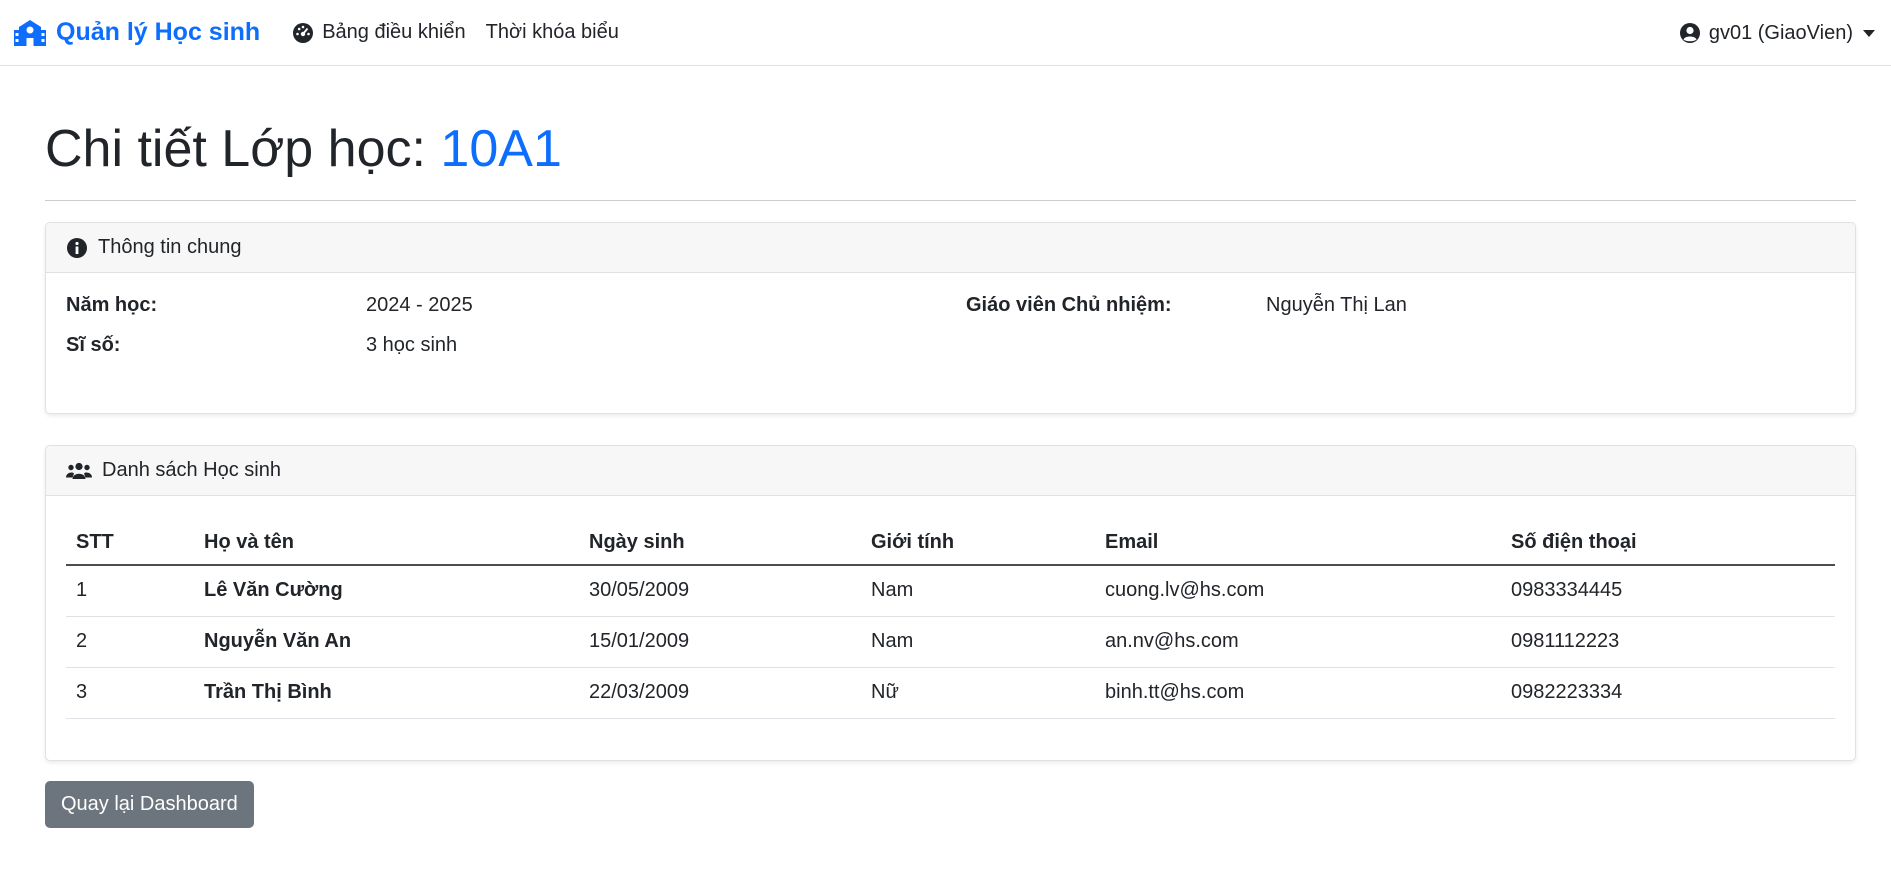 The width and height of the screenshot is (1891, 887). Describe the element at coordinates (386, 591) in the screenshot. I see `cell-name: Lê Văn Cường` at that location.